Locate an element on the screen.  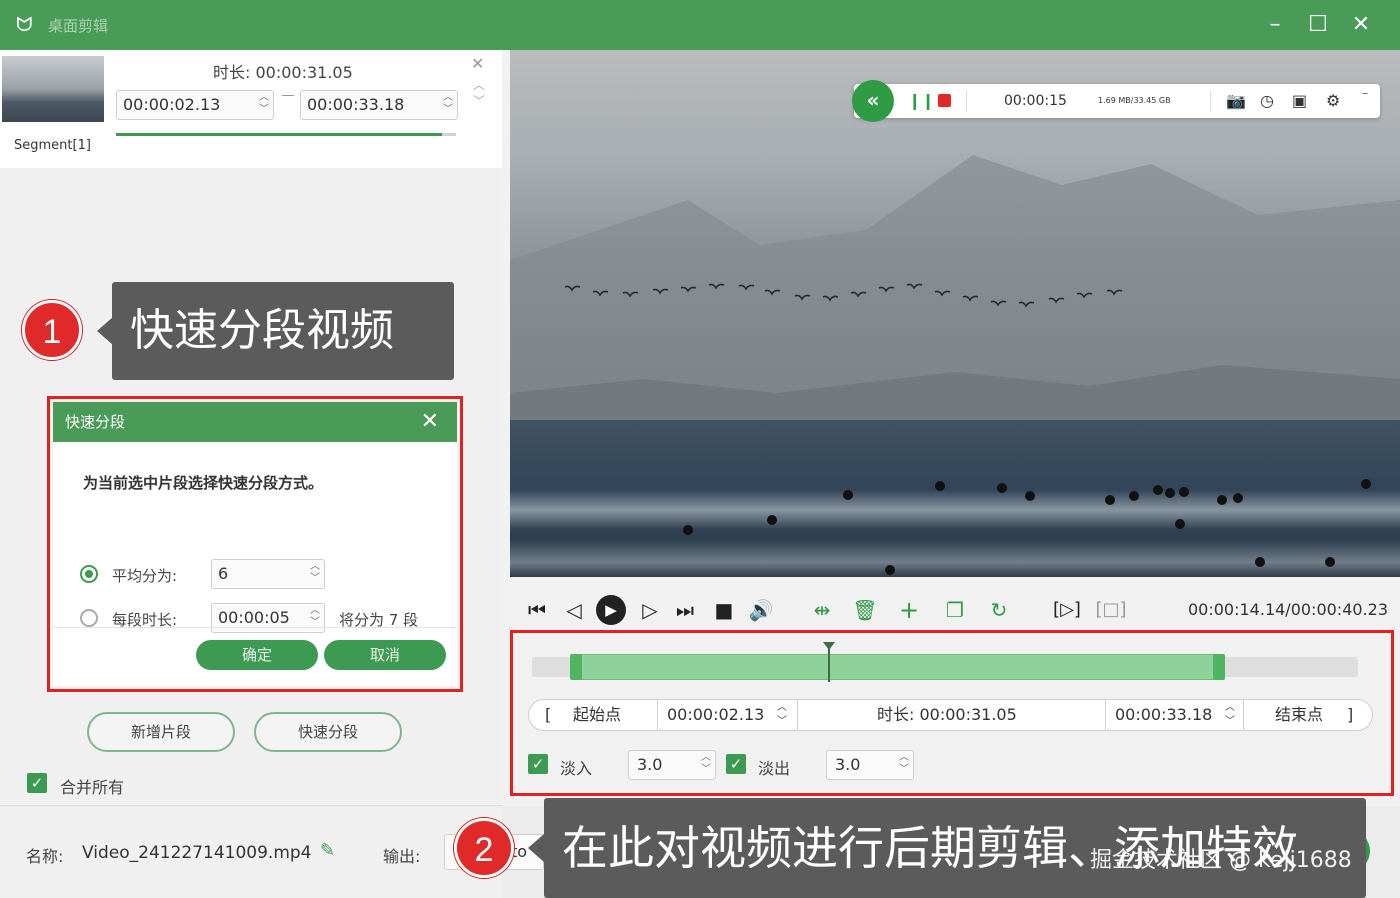
duration-split-input: 00:00:05 ︿ ﹀ is located at coordinates (268, 618).